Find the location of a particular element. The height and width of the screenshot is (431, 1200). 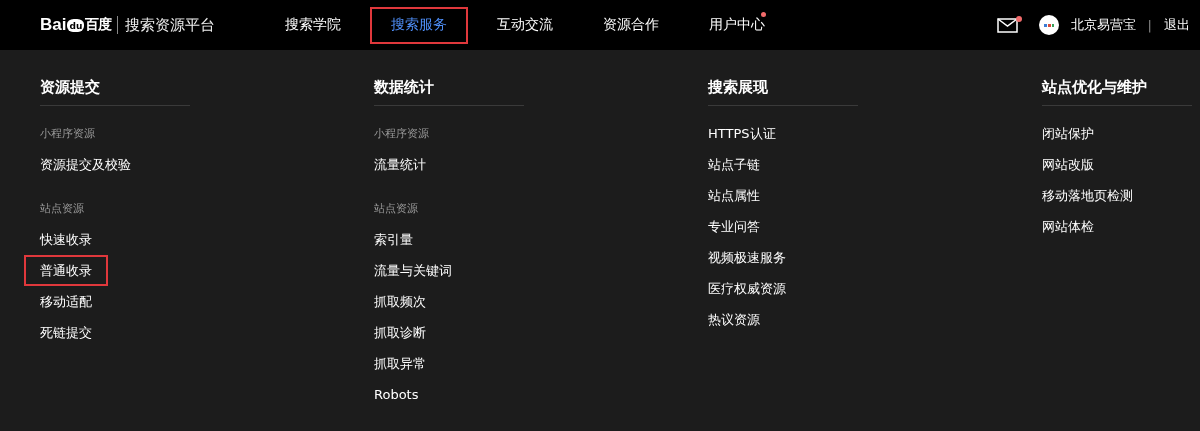

column-title: 搜索展现 is located at coordinates (783, 92).